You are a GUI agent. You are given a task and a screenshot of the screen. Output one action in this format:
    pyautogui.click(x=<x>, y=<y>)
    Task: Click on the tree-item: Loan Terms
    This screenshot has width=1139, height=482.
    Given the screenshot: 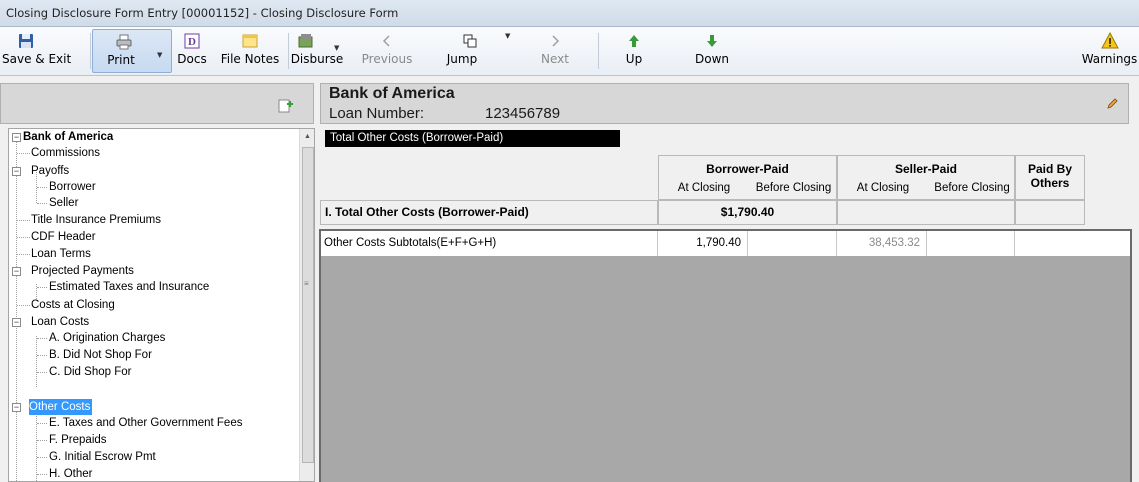 What is the action you would take?
    pyautogui.click(x=61, y=254)
    